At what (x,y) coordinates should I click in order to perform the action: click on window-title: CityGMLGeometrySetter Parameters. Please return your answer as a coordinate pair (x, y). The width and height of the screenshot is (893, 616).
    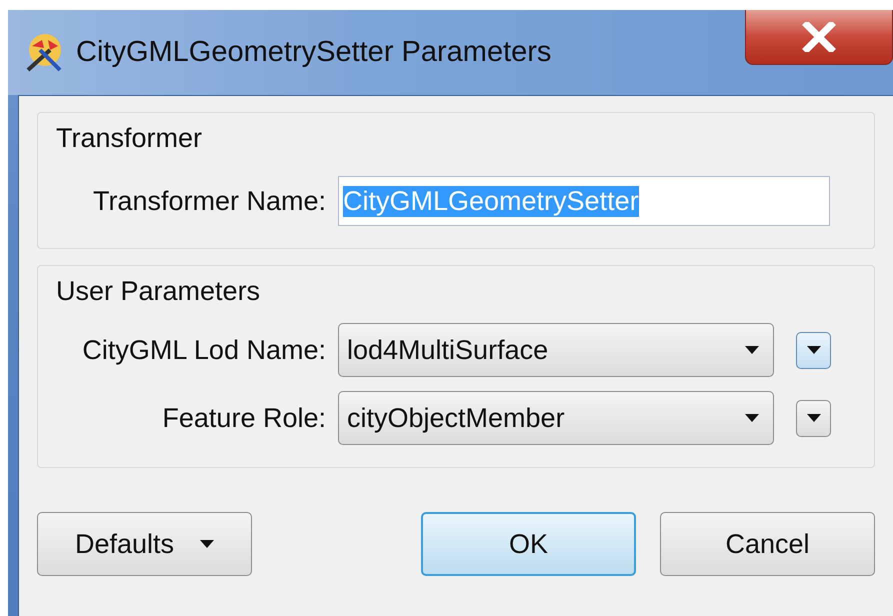
    Looking at the image, I should click on (314, 52).